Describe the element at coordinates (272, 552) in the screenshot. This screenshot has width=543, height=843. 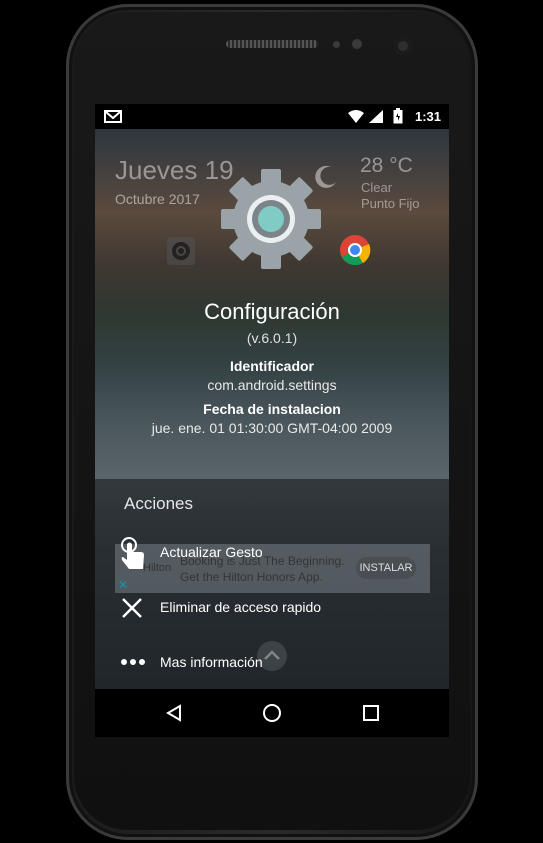
I see `action-update-gesture: Actualizar Gesto` at that location.